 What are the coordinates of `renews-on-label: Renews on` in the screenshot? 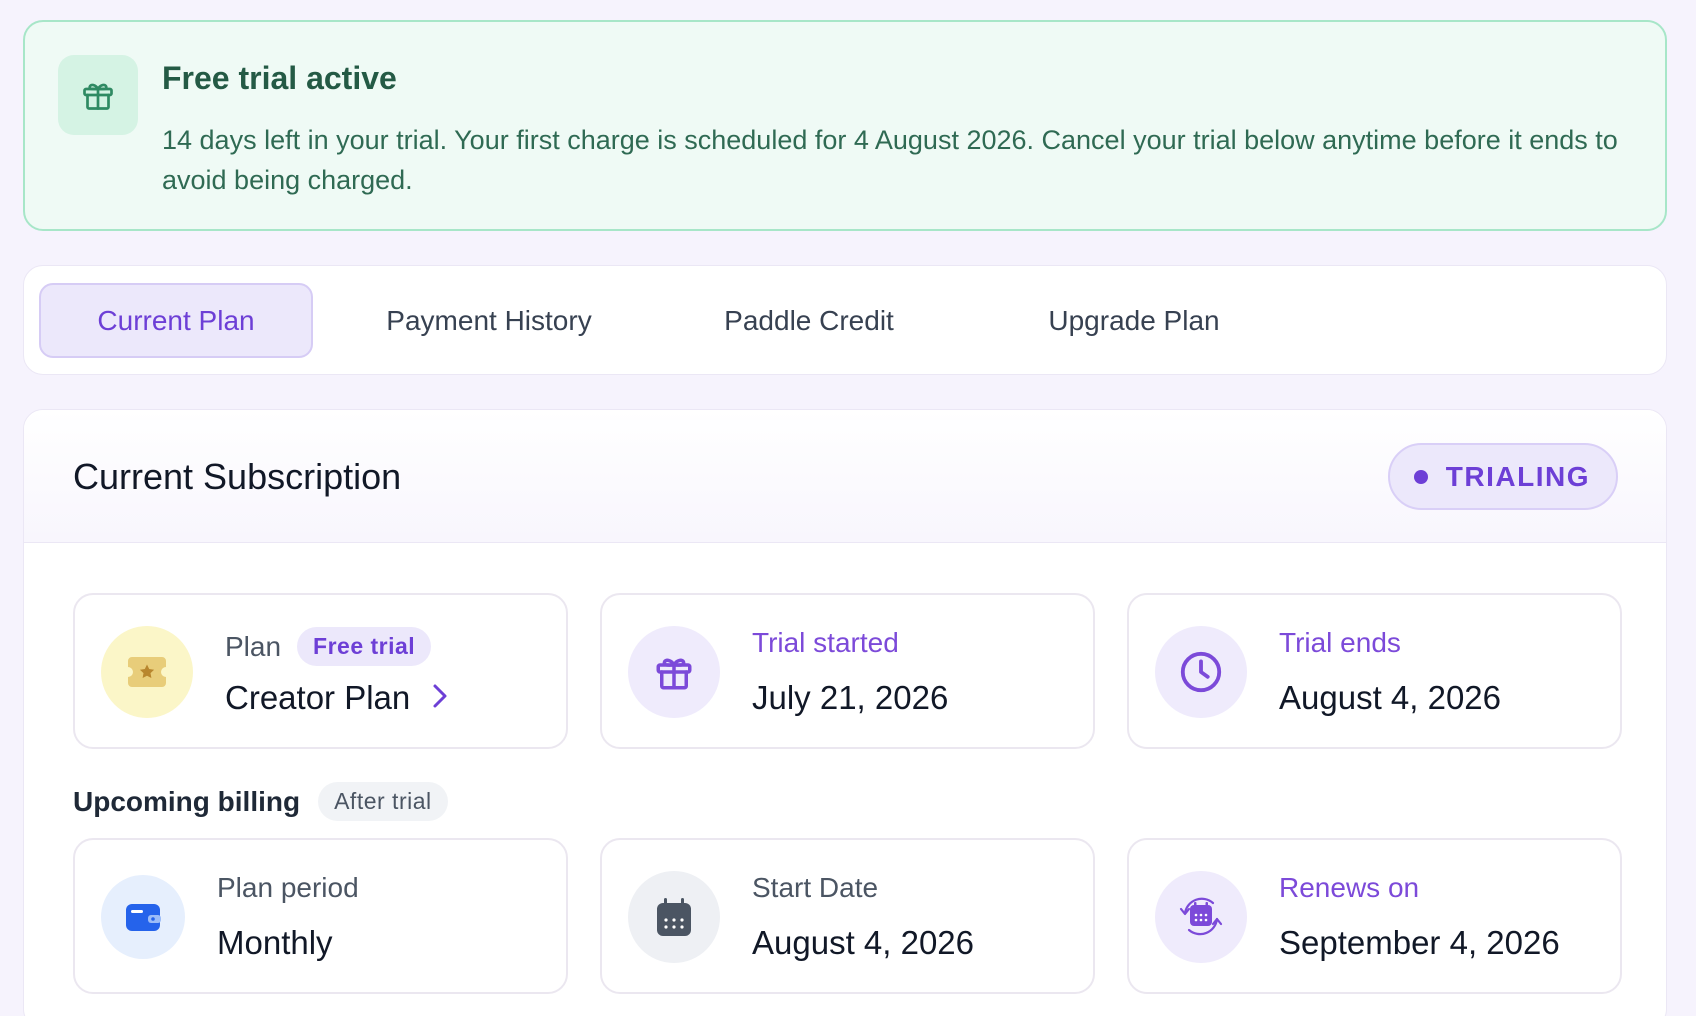 It's located at (1349, 887).